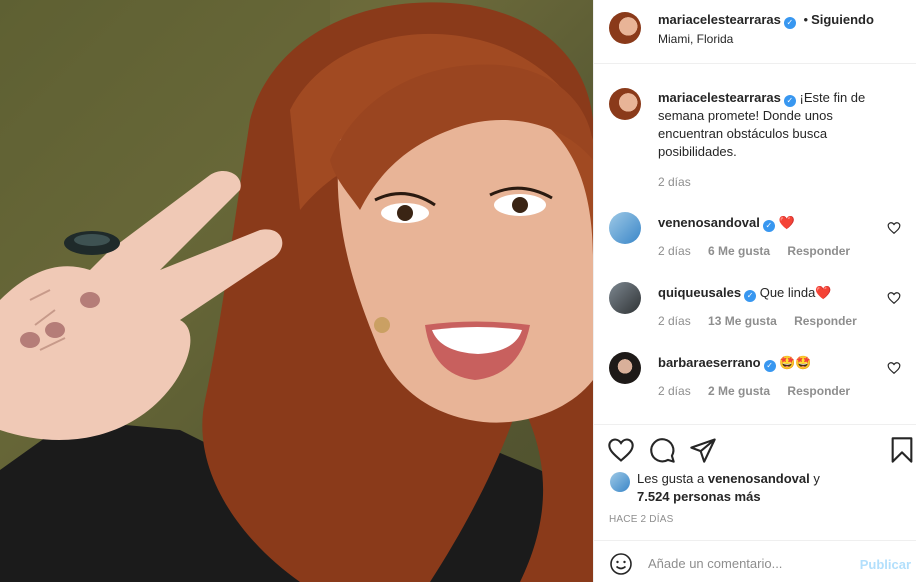 Image resolution: width=916 pixels, height=582 pixels. What do you see at coordinates (902, 450) in the screenshot?
I see `bookmark-icon` at bounding box center [902, 450].